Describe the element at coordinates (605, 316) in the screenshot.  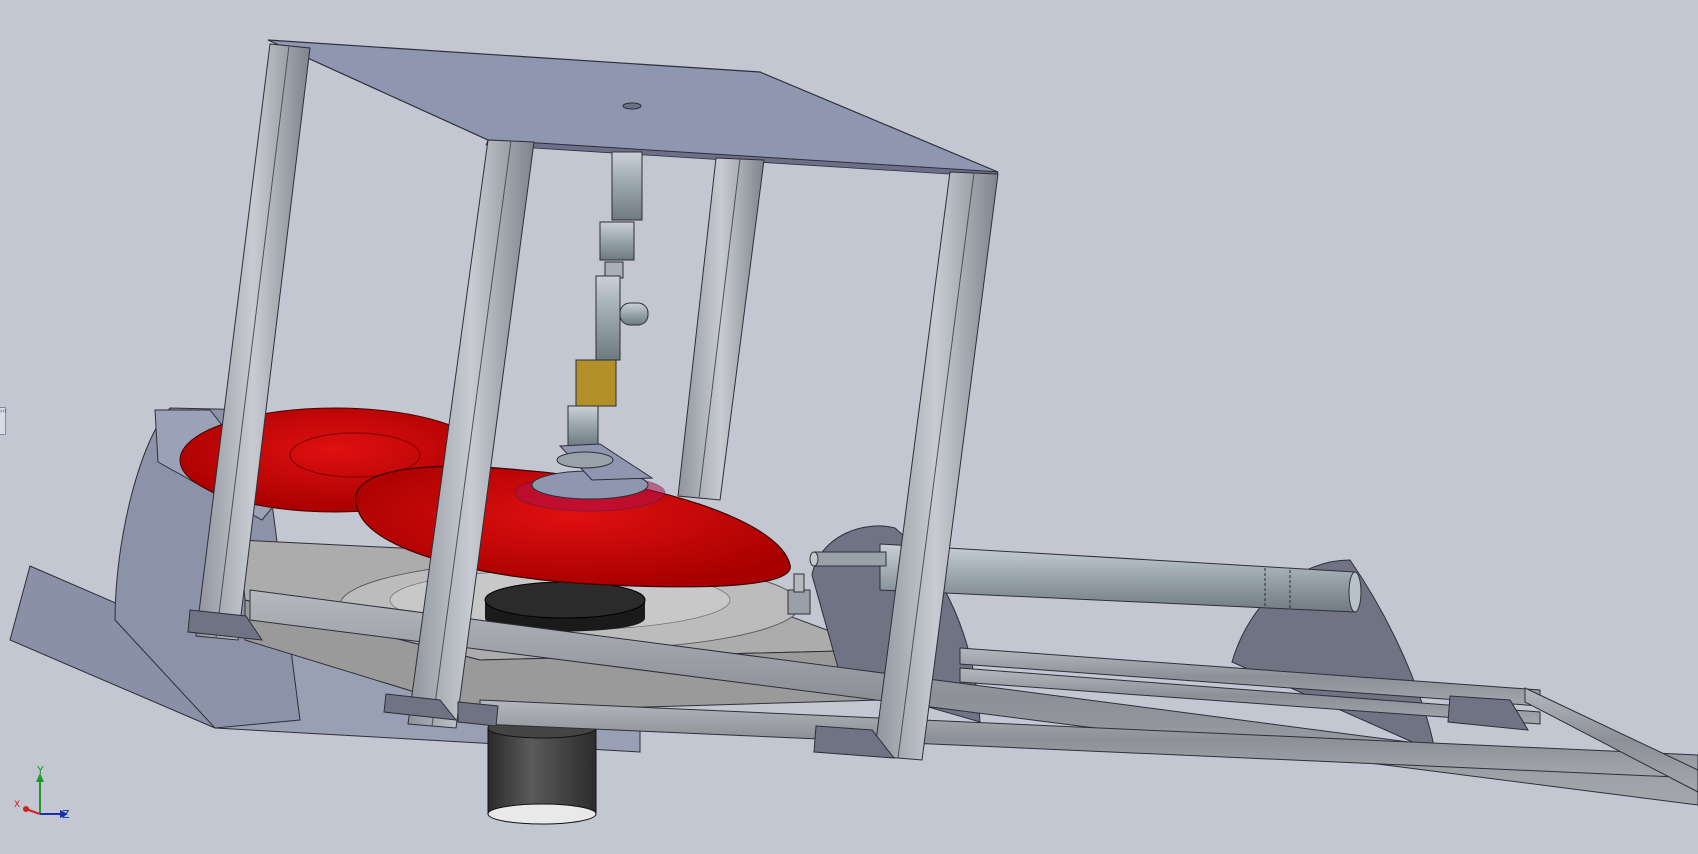
I see `spindle-assembly` at that location.